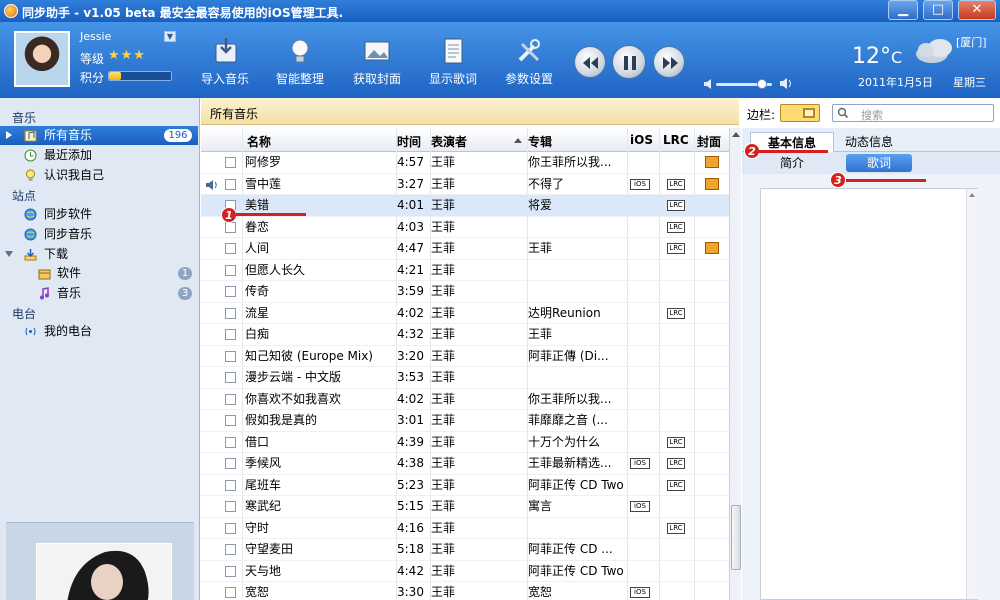 This screenshot has height=600, width=1000. I want to click on table-row: 季候风 4:38 王菲 王菲最新精选... iOS LRC, so click(465, 464).